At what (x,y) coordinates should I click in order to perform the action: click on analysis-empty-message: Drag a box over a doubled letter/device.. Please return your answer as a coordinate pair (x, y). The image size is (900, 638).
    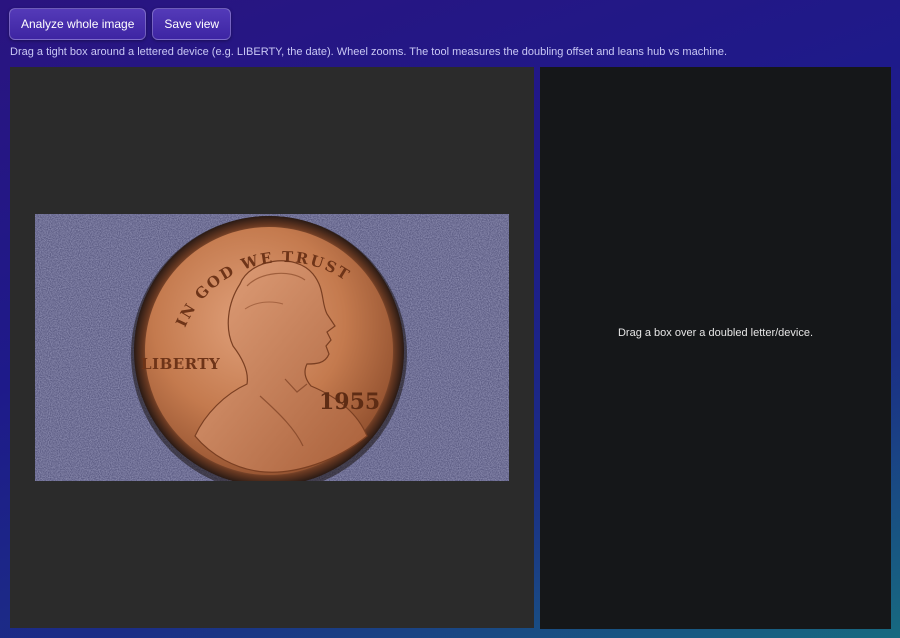
    Looking at the image, I should click on (715, 333).